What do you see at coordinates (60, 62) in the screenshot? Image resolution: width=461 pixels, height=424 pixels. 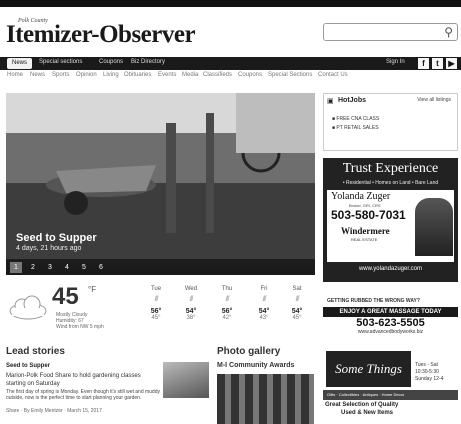 I see `nav-item-special-sections: Special sections` at bounding box center [60, 62].